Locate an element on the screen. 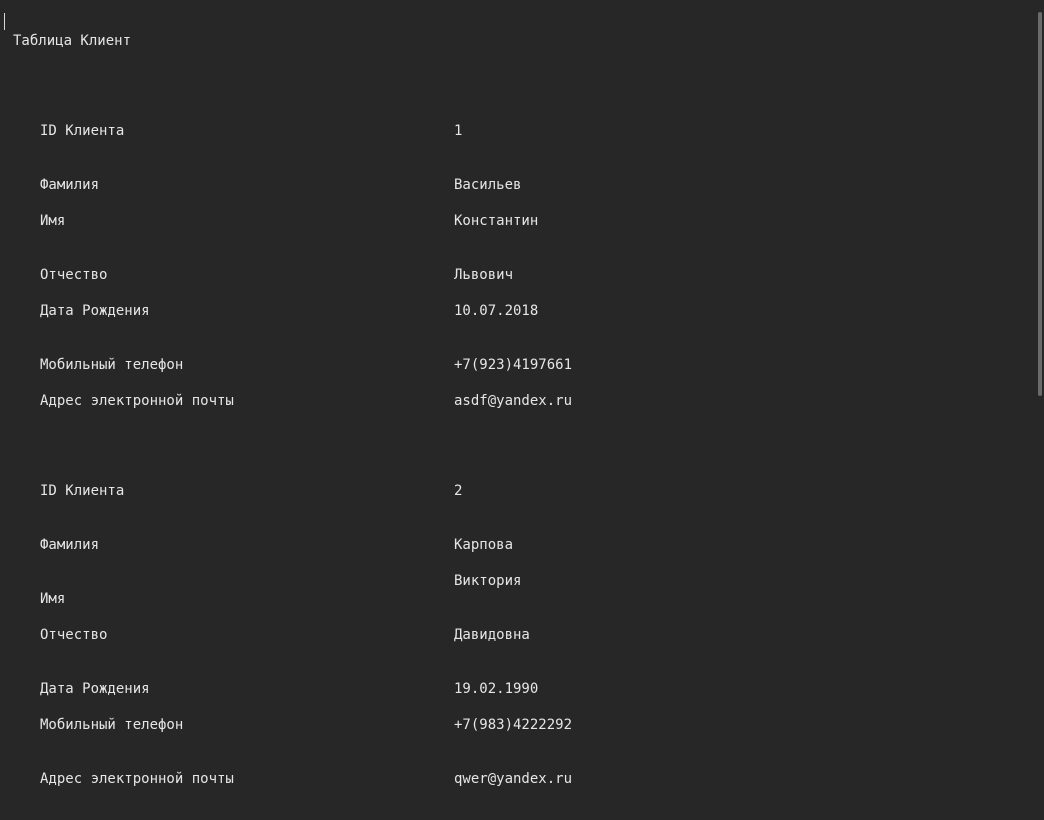  vertical-scrollbar is located at coordinates (1040, 410).